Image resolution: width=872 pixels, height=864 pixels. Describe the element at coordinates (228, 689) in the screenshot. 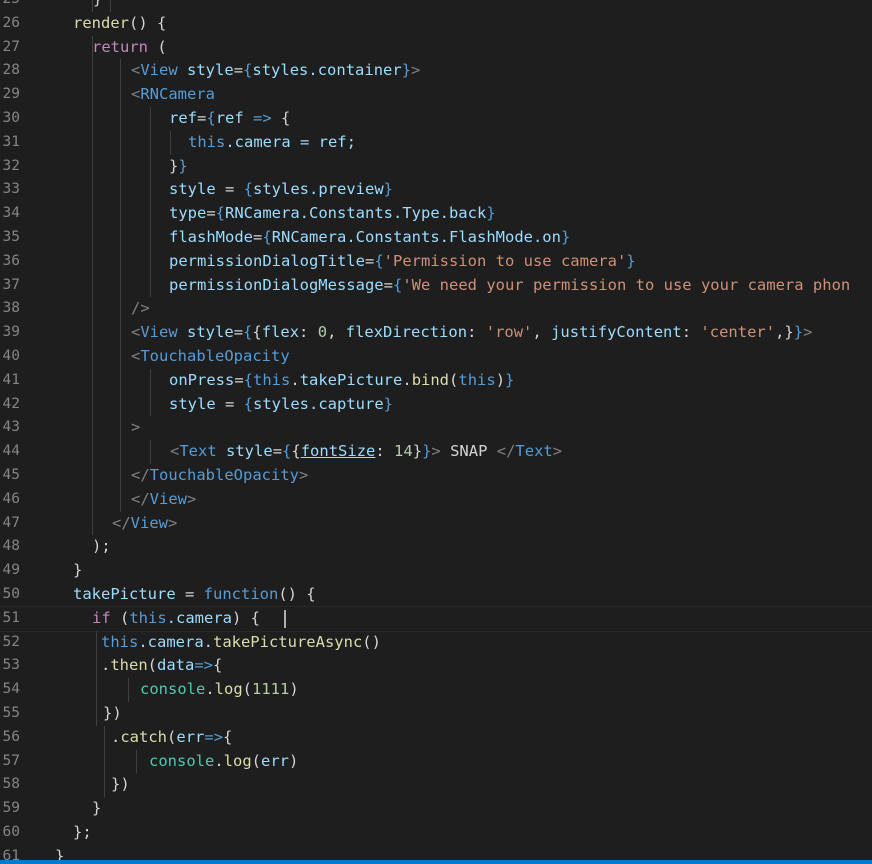

I see `code-token: log` at that location.